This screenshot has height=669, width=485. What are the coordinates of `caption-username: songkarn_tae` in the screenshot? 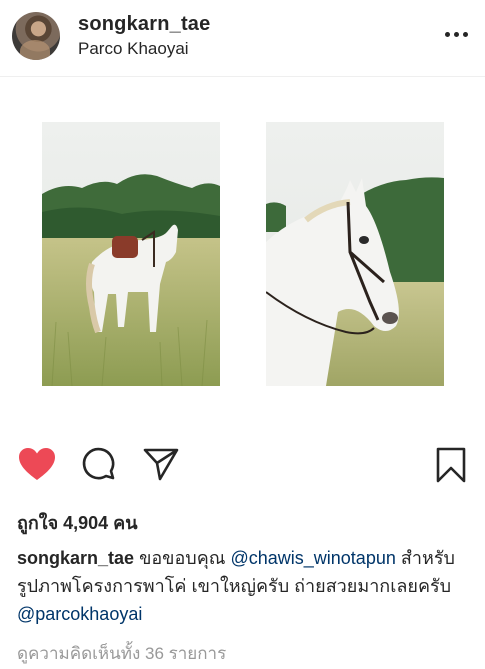 It's located at (75, 558).